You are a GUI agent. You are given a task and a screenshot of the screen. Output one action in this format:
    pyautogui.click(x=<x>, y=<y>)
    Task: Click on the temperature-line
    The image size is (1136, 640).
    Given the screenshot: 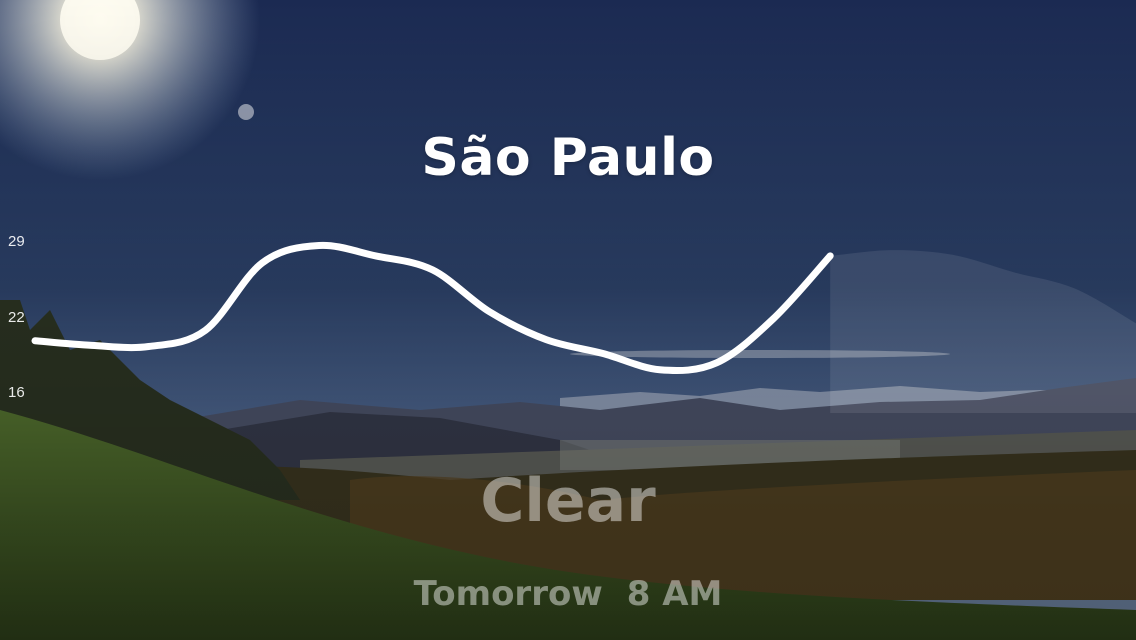 What is the action you would take?
    pyautogui.click(x=432, y=308)
    